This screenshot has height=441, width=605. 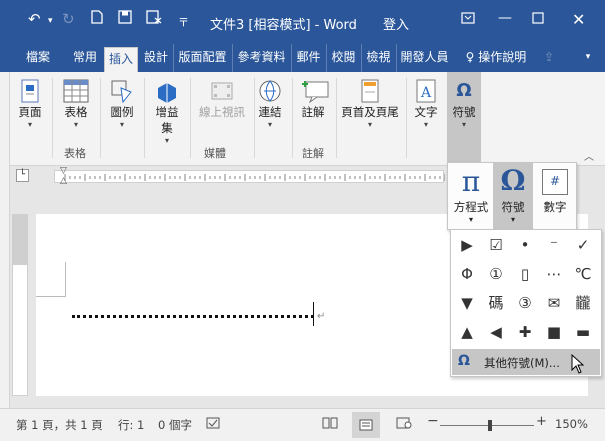 I want to click on zoom-in-icon: +, so click(x=541, y=421).